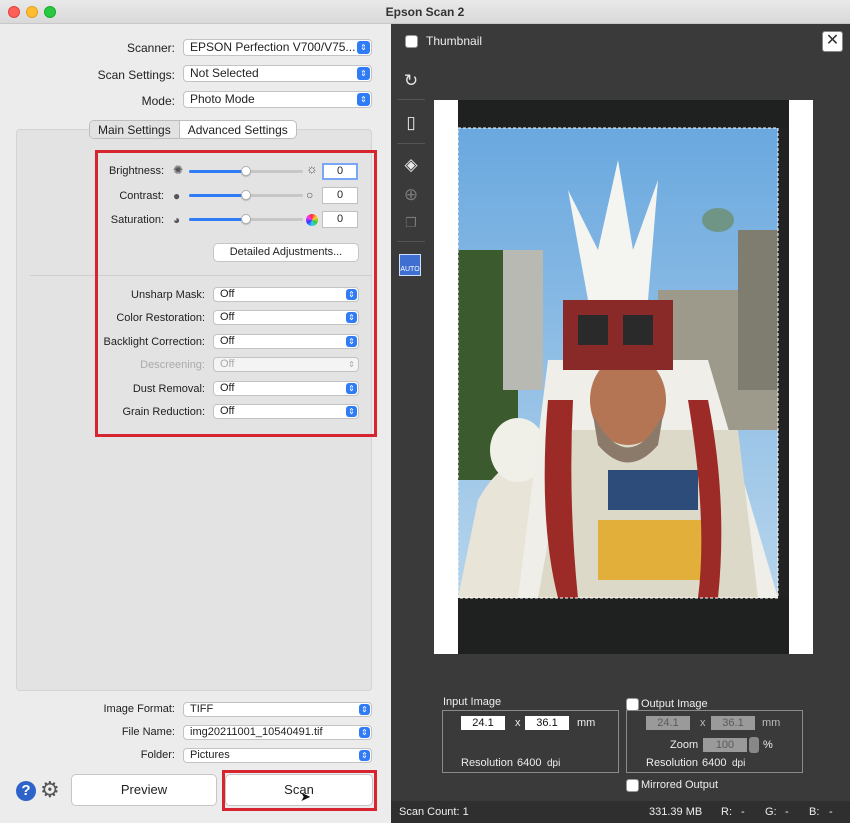 This screenshot has width=850, height=823. Describe the element at coordinates (136, 75) in the screenshot. I see `scan-settings-label: Scan Settings:` at that location.